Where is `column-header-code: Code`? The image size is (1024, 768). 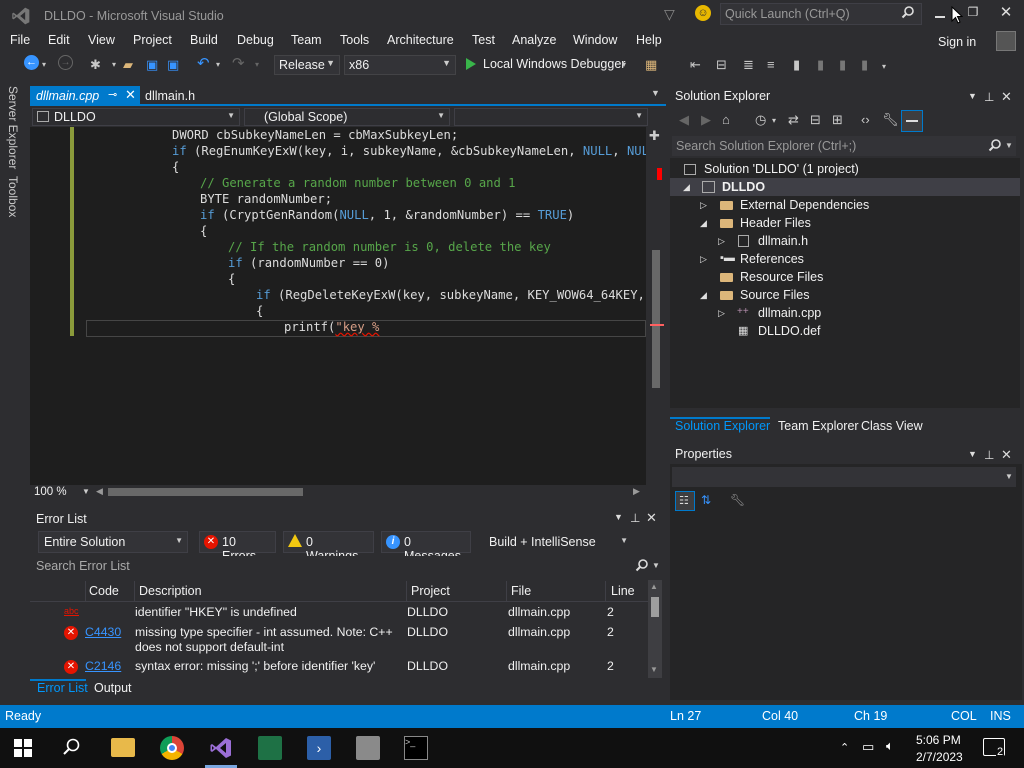 column-header-code: Code is located at coordinates (104, 591).